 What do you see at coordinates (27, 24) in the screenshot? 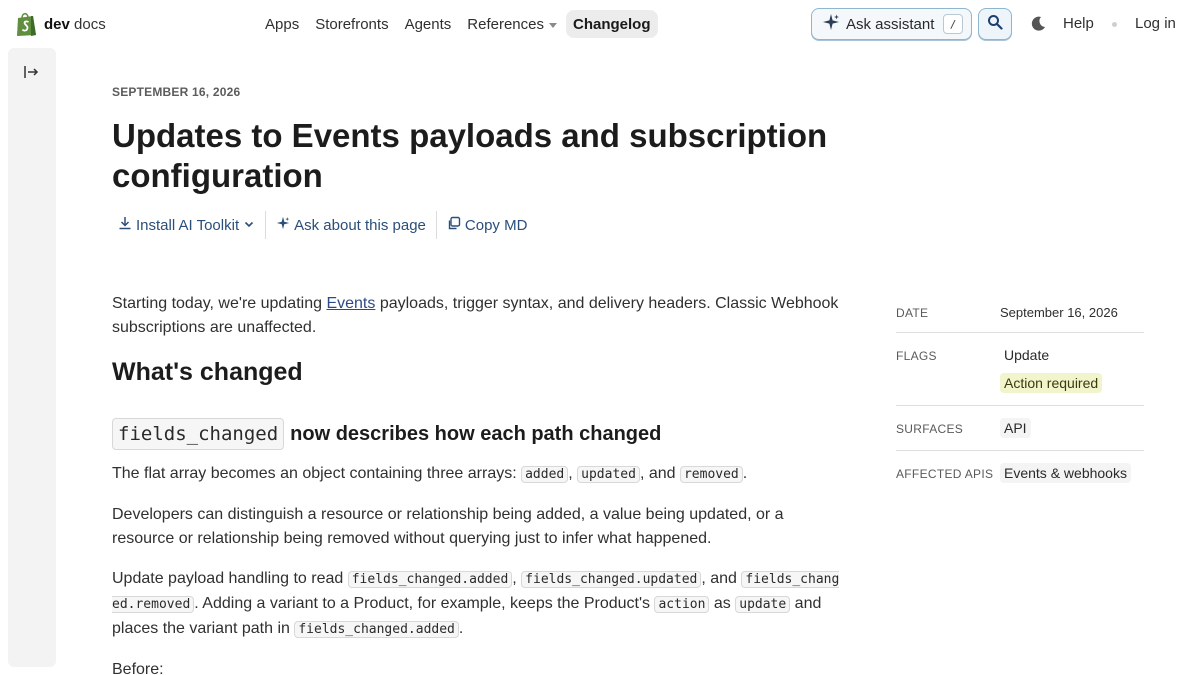
I see `shopping-bag-icon` at bounding box center [27, 24].